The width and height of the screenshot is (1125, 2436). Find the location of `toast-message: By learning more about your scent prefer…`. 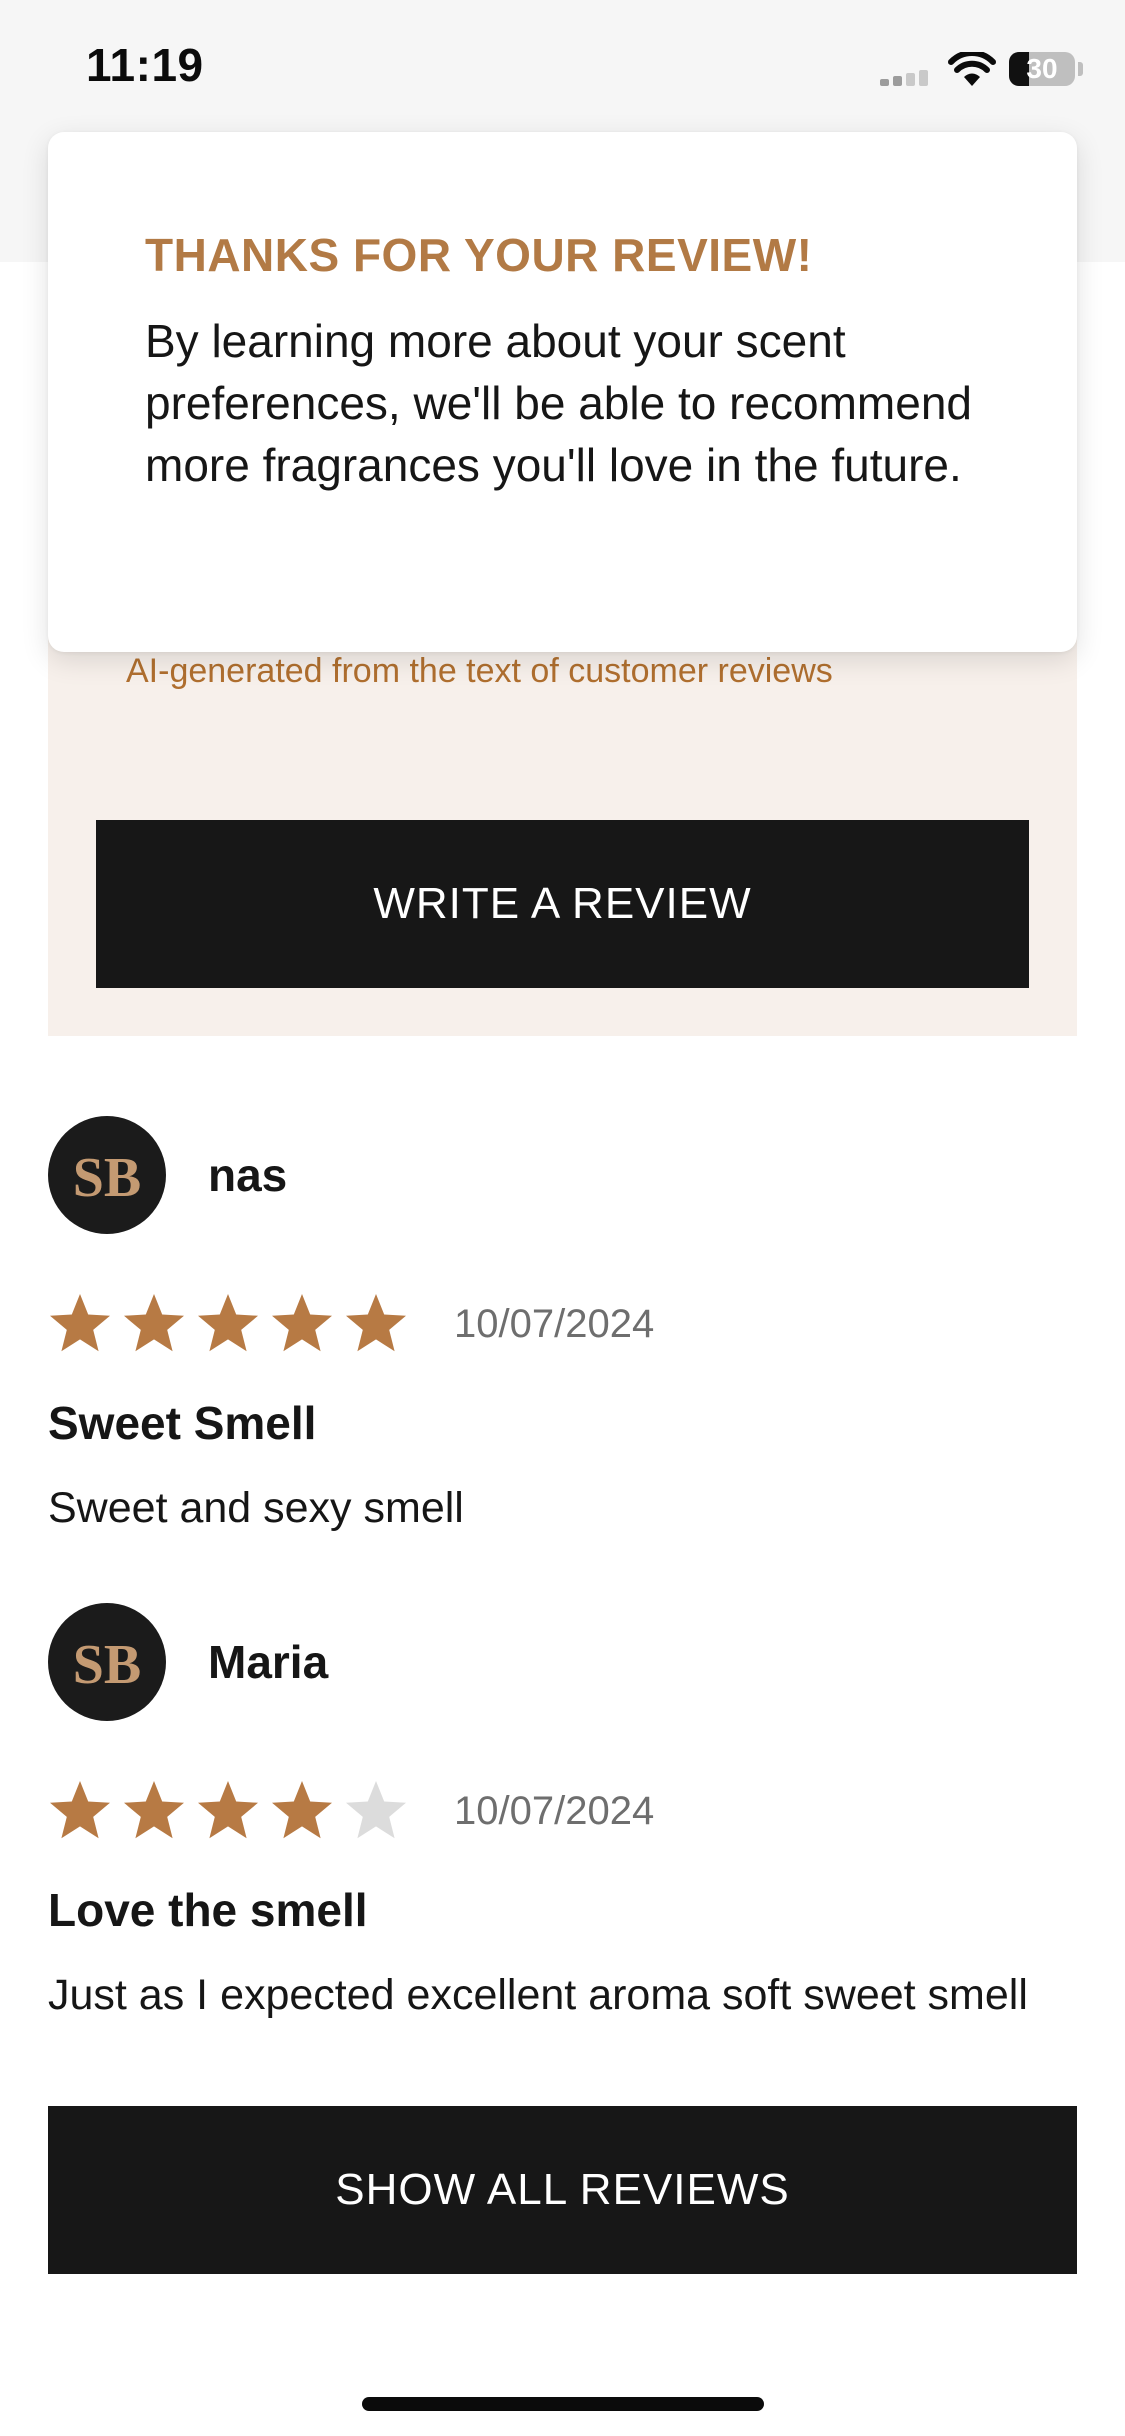

toast-message: By learning more about your scent prefer… is located at coordinates (558, 403).